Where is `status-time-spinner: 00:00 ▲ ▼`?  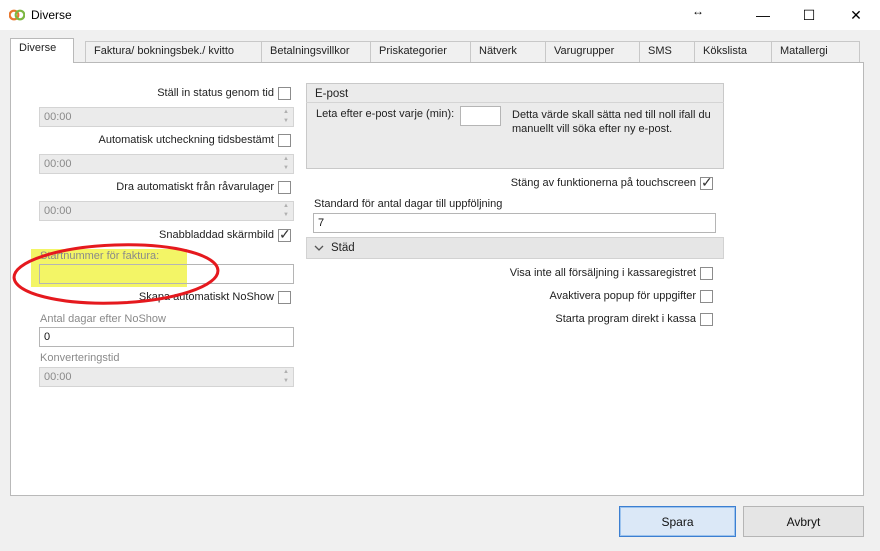
status-time-spinner: 00:00 ▲ ▼ is located at coordinates (166, 117).